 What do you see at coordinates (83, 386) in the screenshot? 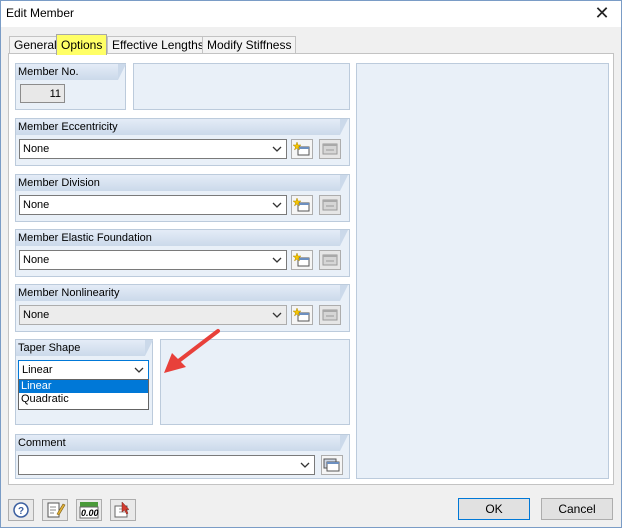
I see `taper-option-linear: Linear` at bounding box center [83, 386].